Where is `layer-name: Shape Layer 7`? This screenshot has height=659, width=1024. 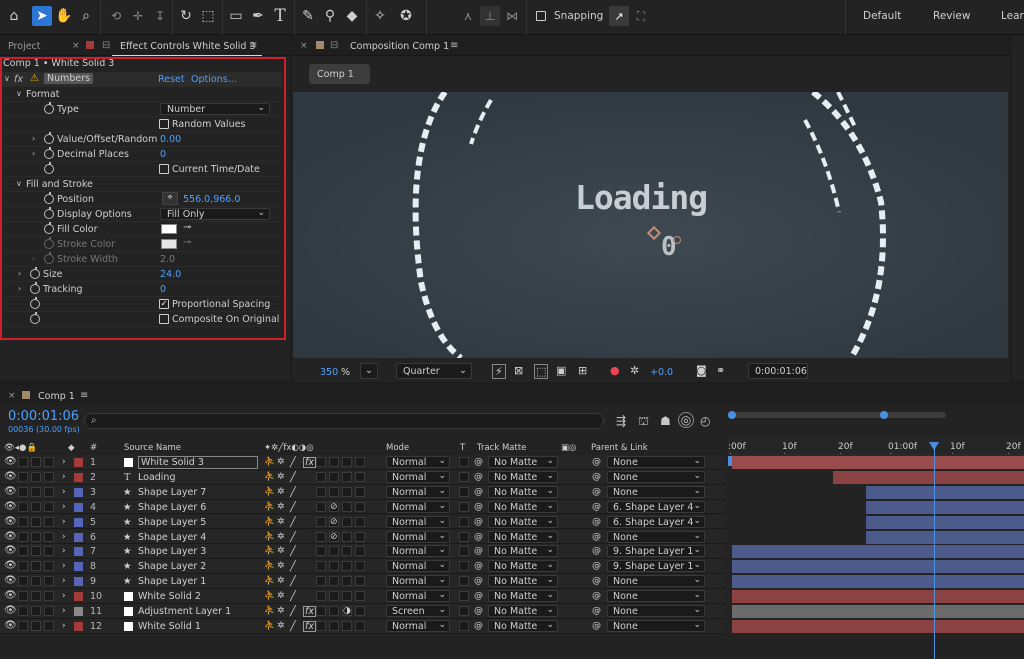
layer-name: Shape Layer 7 is located at coordinates (172, 492).